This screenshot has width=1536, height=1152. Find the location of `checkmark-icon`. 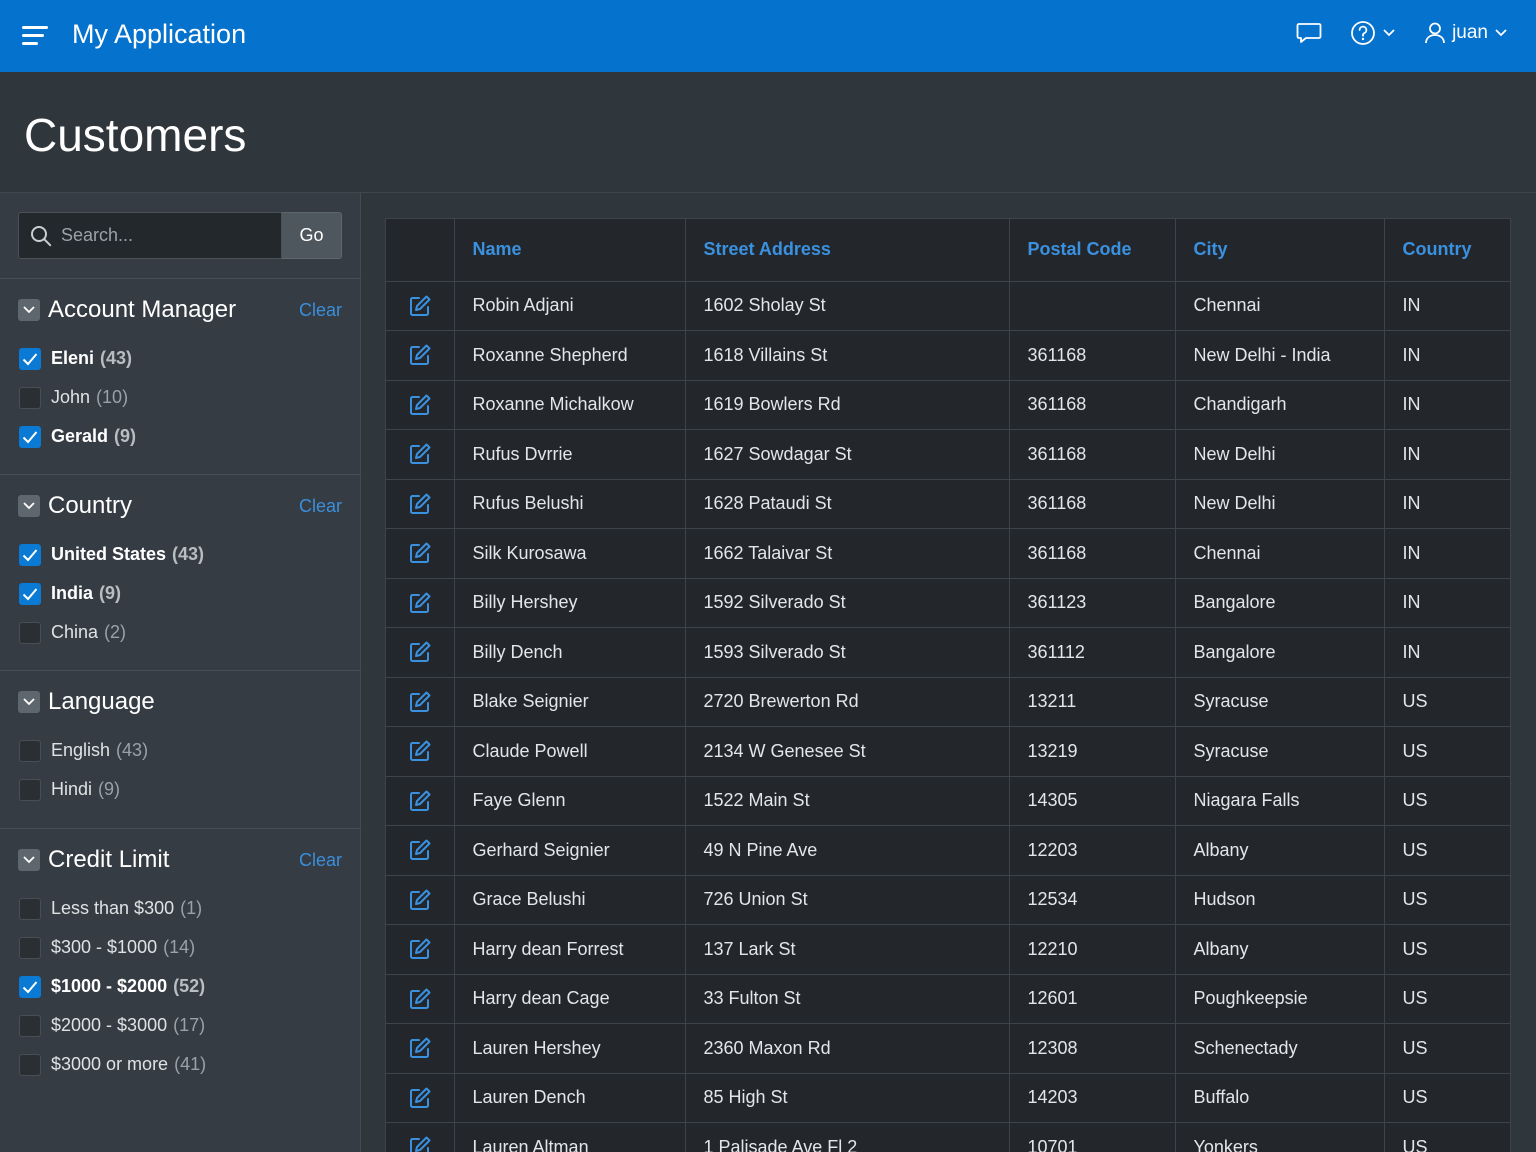

checkmark-icon is located at coordinates (30, 436).